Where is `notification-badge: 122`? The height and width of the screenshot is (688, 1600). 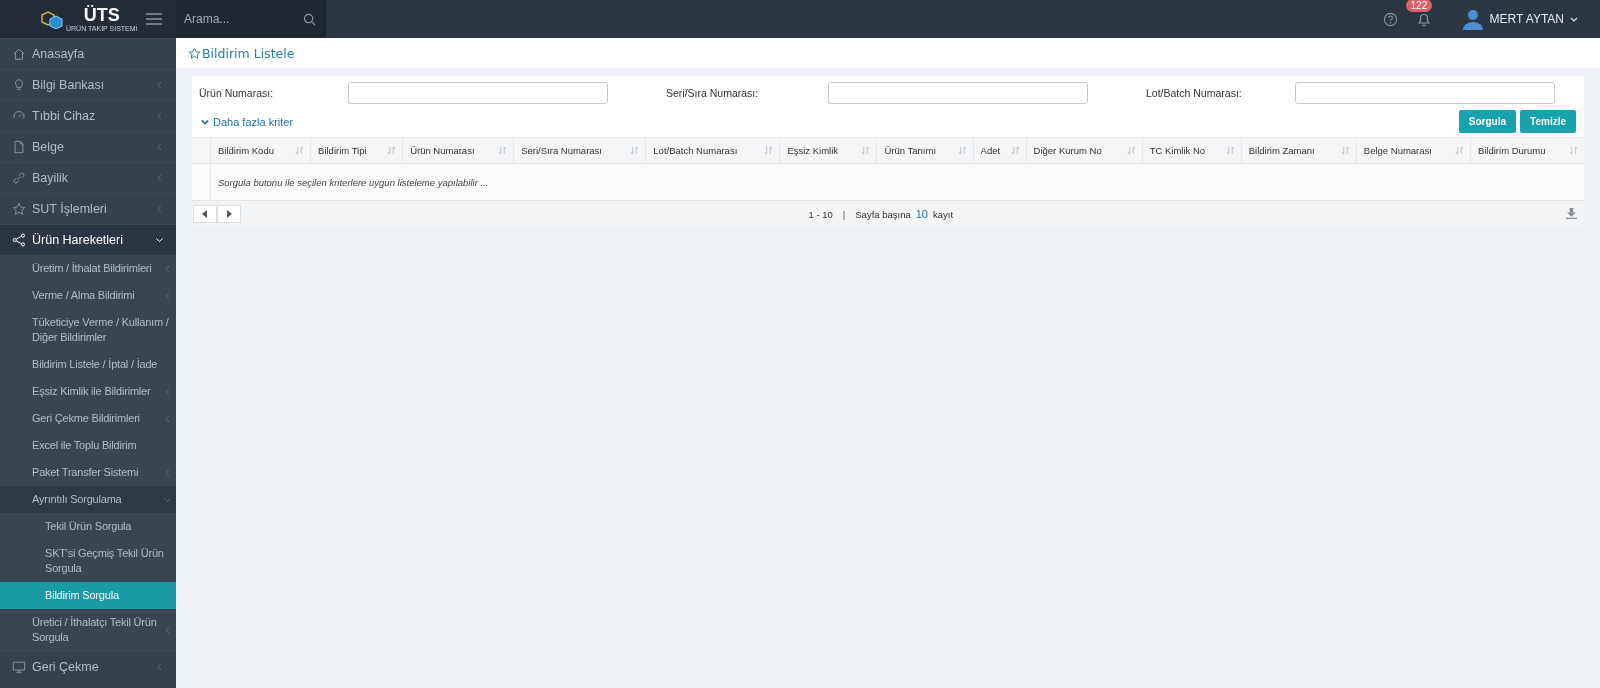 notification-badge: 122 is located at coordinates (1419, 6).